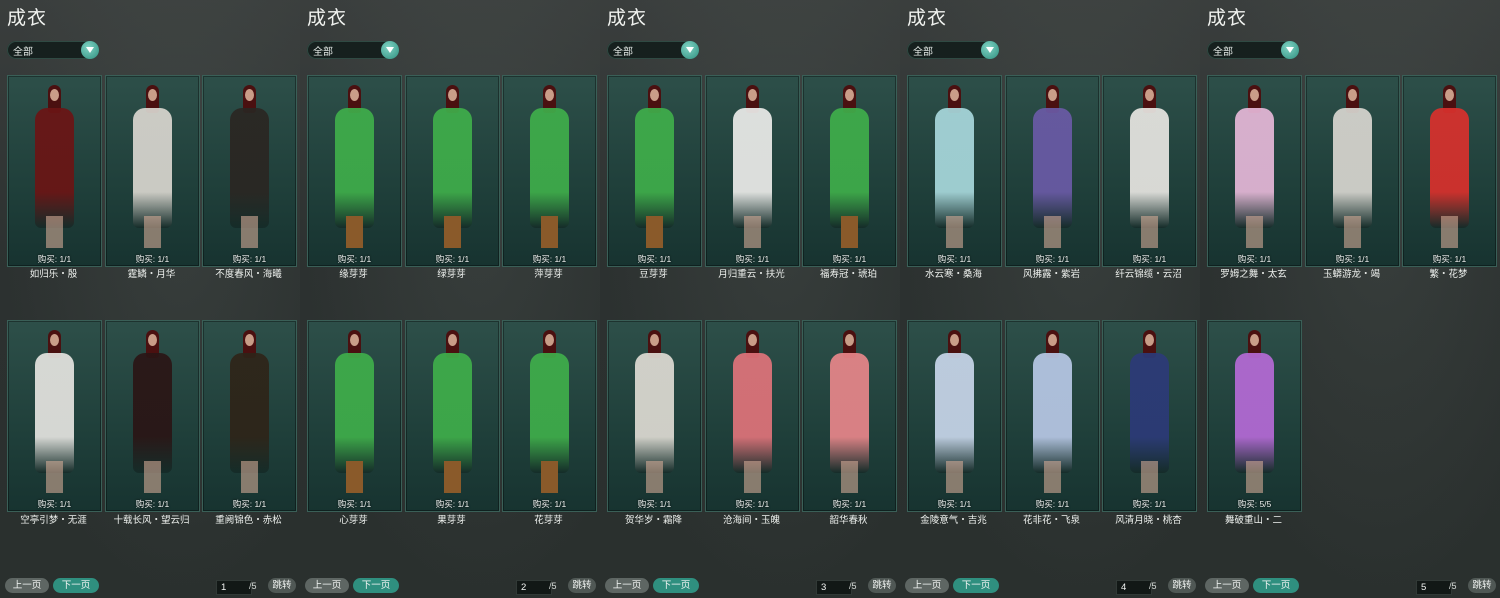 The image size is (1500, 598). What do you see at coordinates (1148, 520) in the screenshot?
I see `outfit-name: 风清月晓・桃杏` at bounding box center [1148, 520].